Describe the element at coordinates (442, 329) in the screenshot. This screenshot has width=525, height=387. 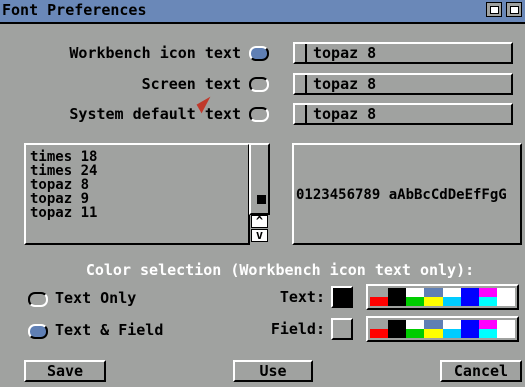
I see `field-color-palette` at that location.